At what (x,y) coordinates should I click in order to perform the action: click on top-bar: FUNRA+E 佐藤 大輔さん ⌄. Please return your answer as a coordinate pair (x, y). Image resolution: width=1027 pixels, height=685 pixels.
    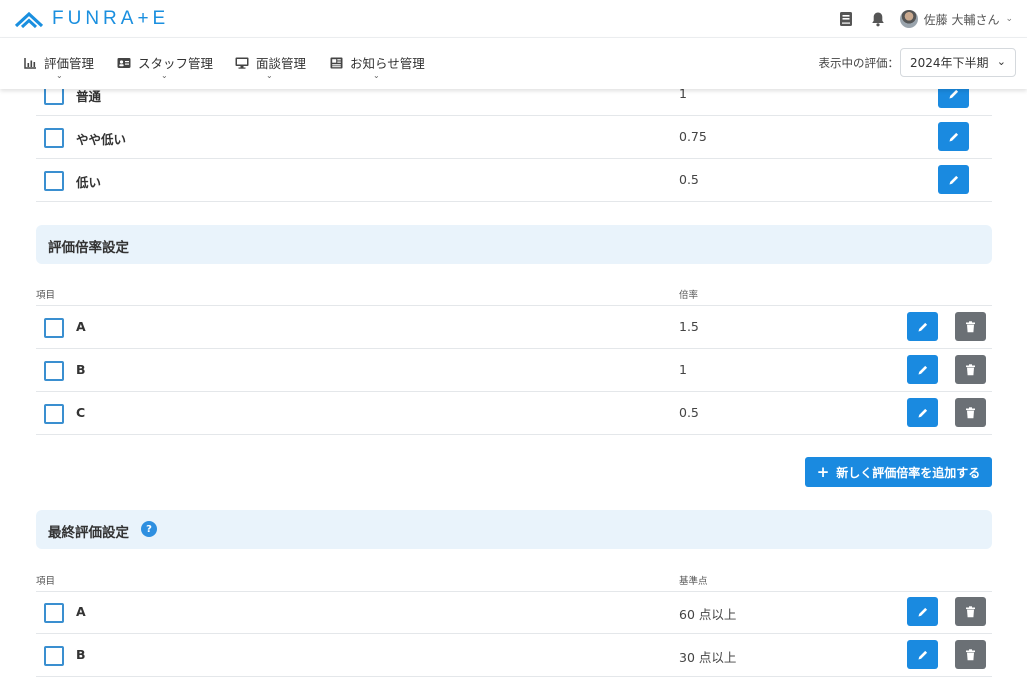
    Looking at the image, I should click on (513, 19).